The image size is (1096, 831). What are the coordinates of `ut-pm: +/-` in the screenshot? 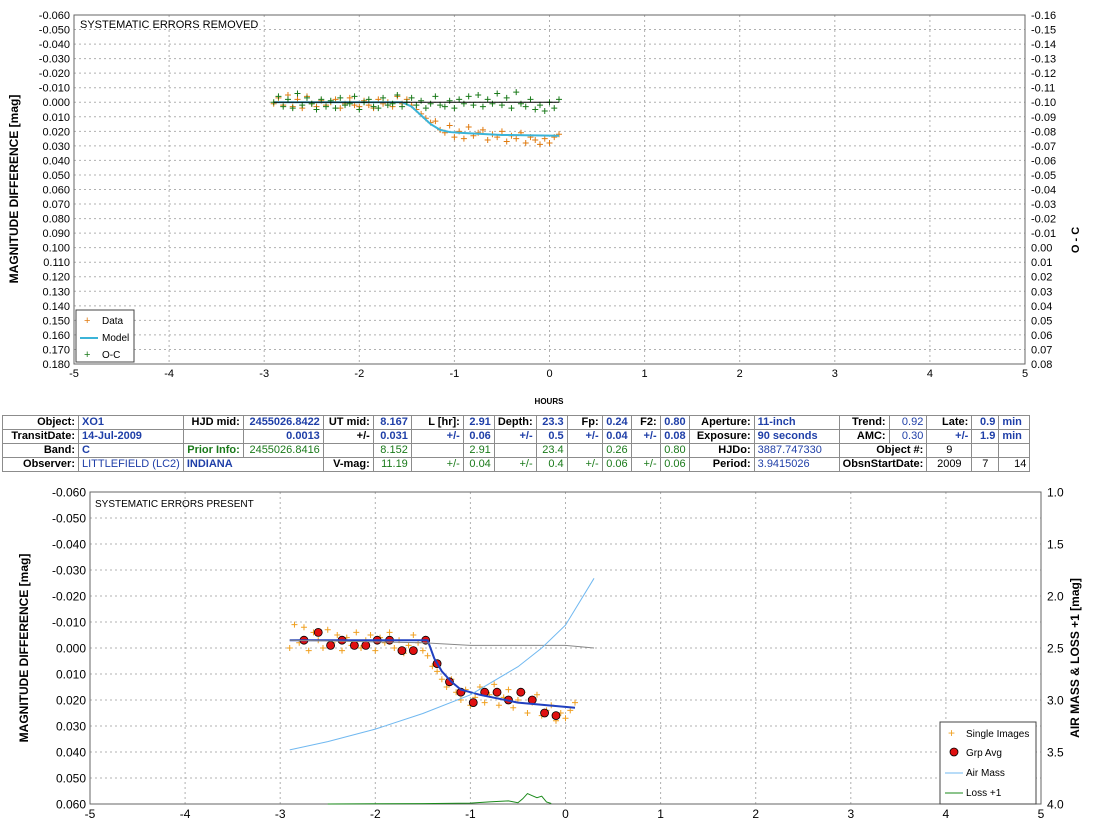 It's located at (348, 436).